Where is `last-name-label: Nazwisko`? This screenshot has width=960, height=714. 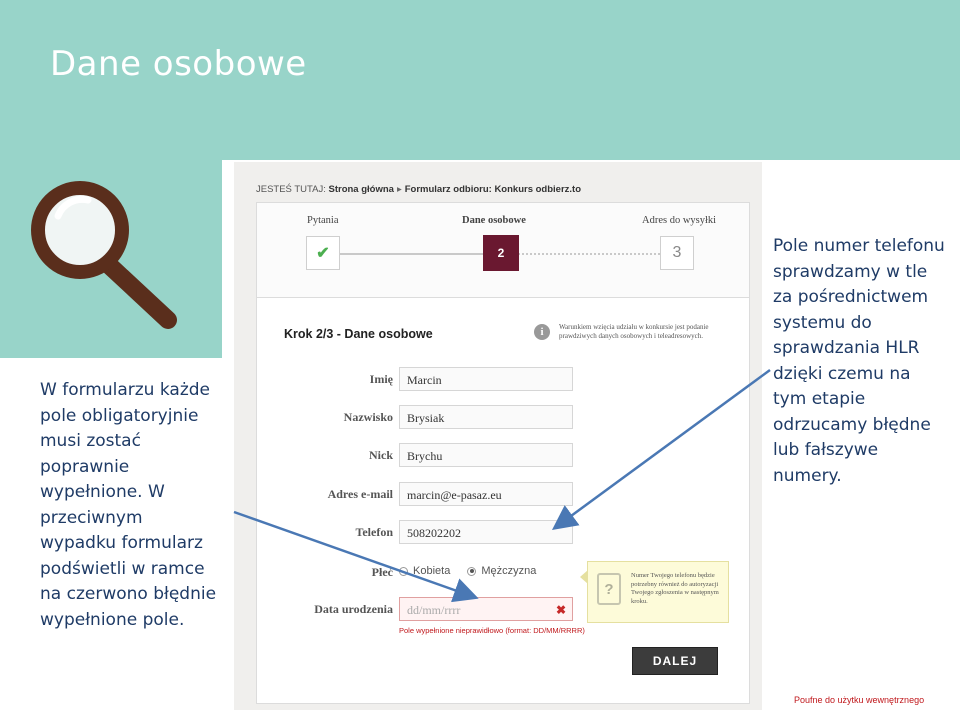
last-name-label: Nazwisko is located at coordinates (368, 417).